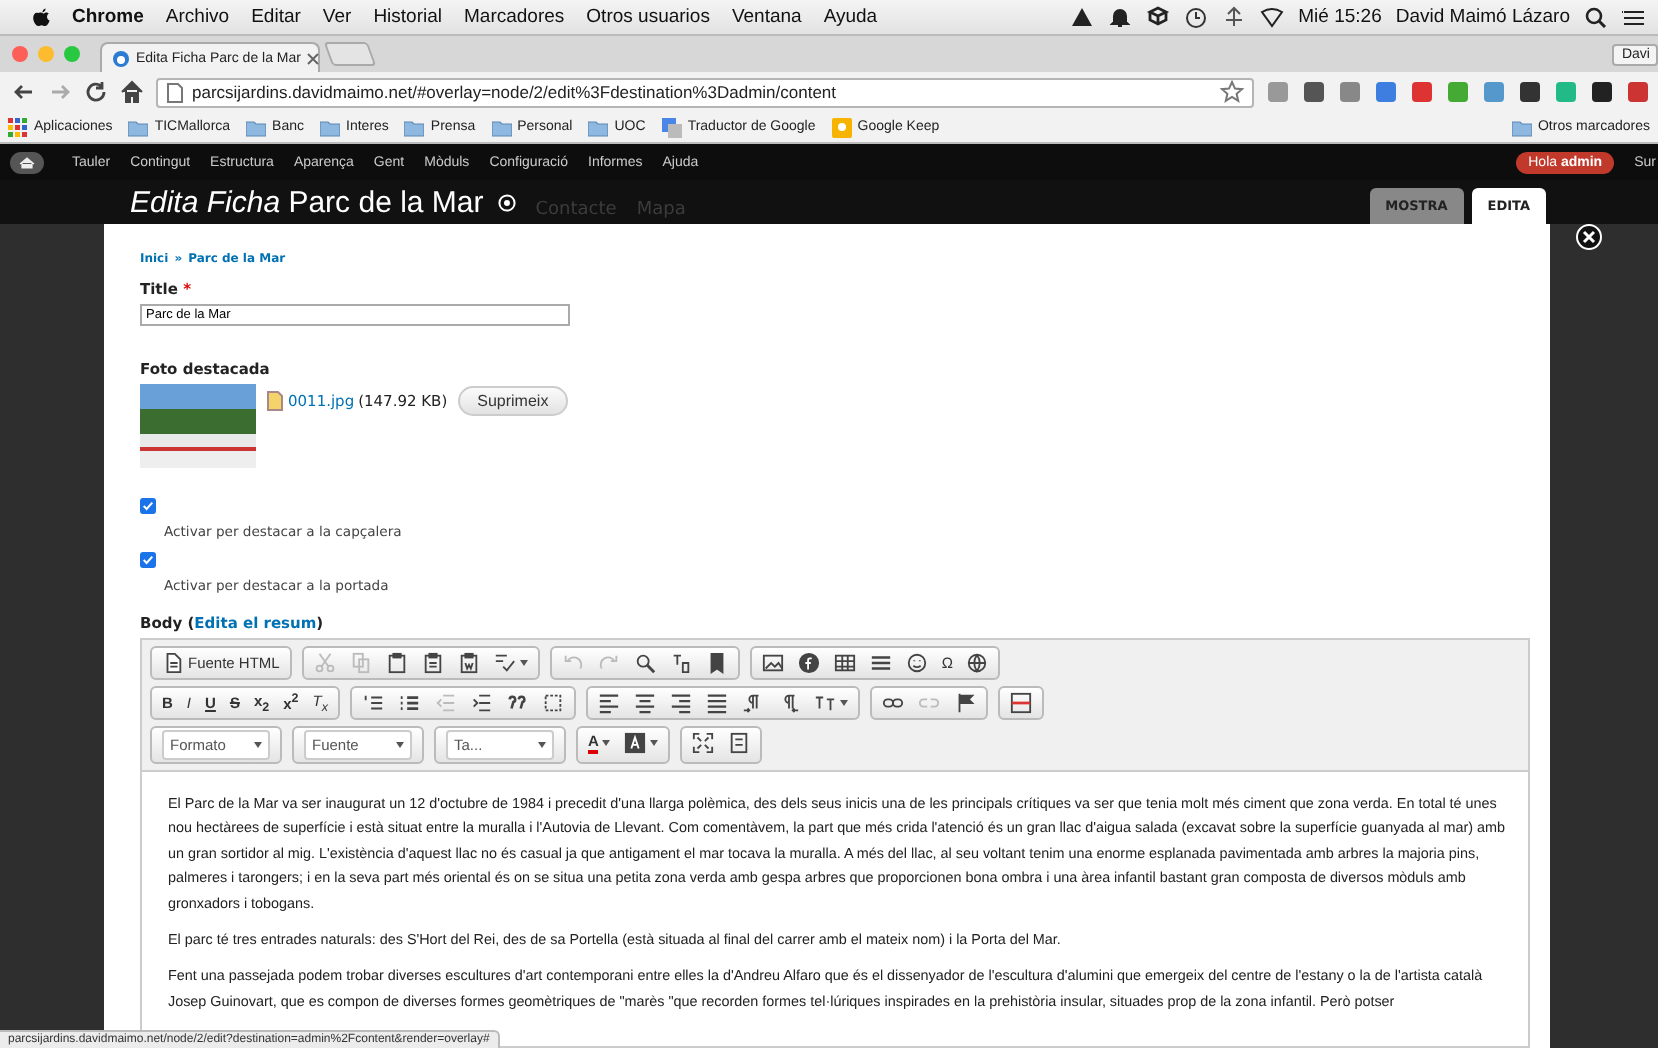 This screenshot has height=1048, width=1658. I want to click on photo-placeholder, so click(198, 426).